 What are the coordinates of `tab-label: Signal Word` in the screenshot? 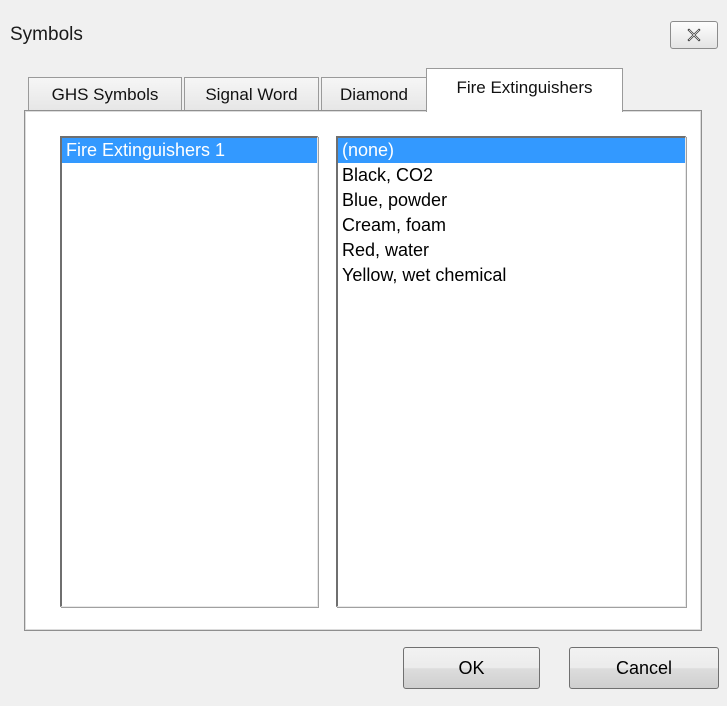 It's located at (251, 94).